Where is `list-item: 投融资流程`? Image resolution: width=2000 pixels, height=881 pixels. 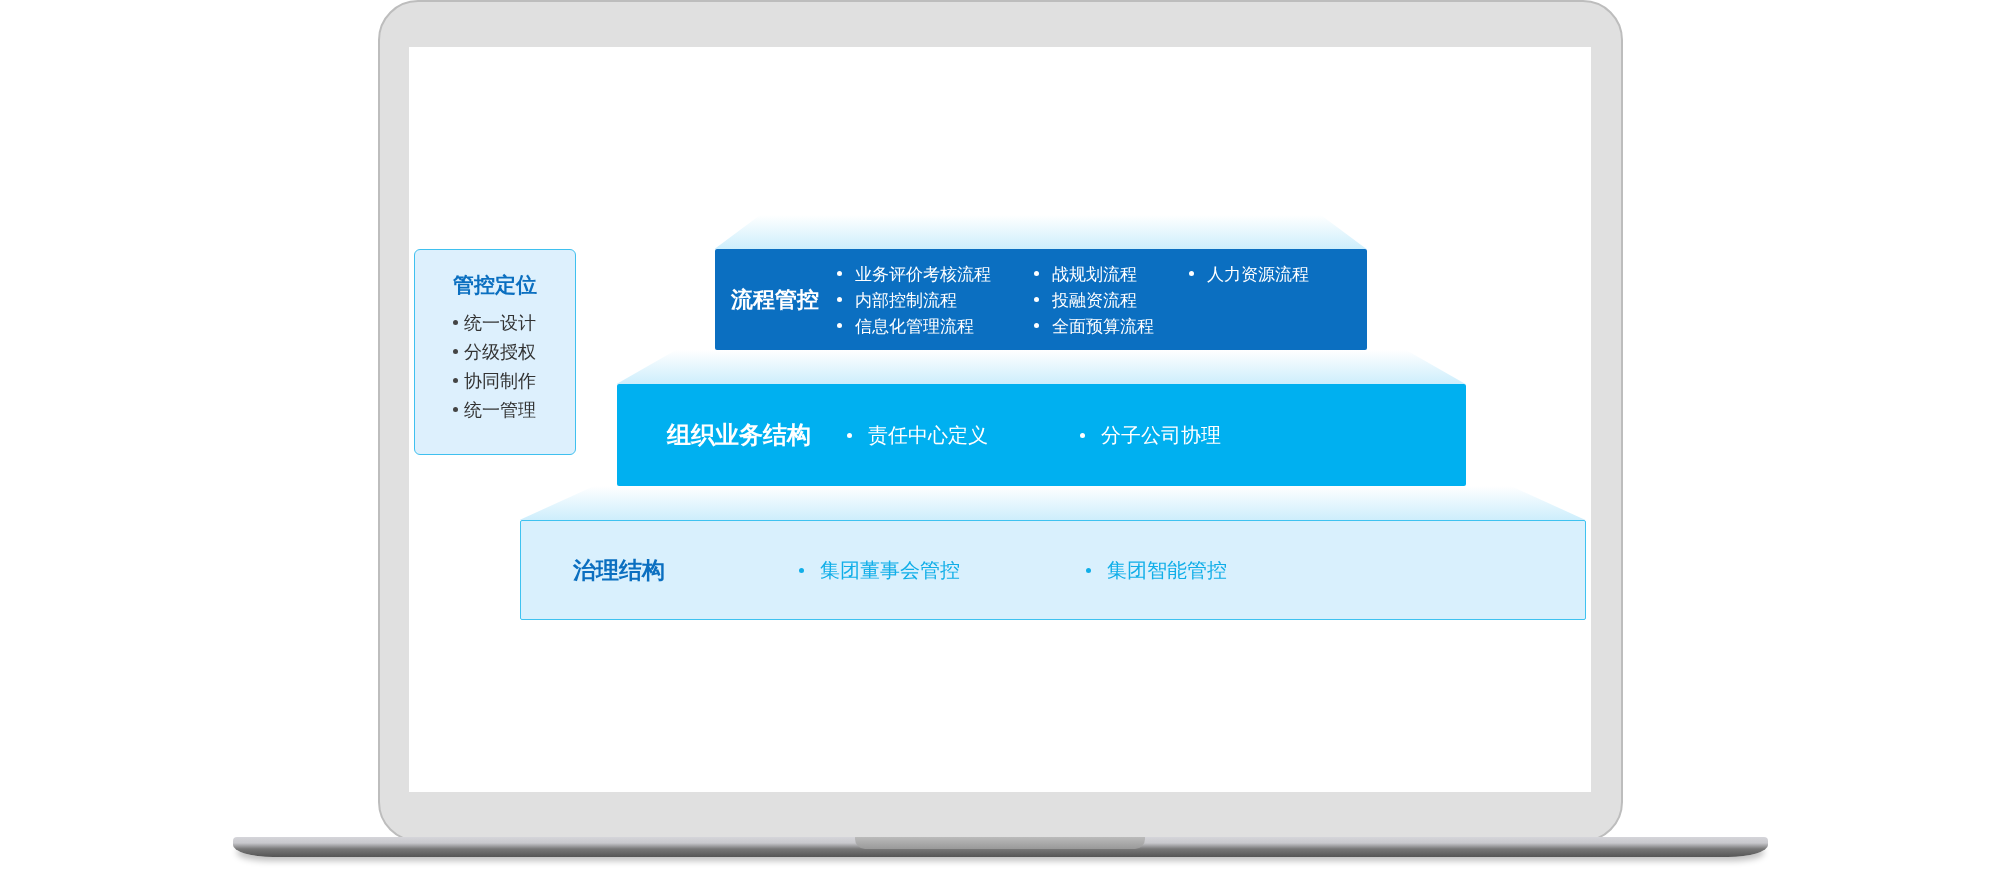
list-item: 投融资流程 is located at coordinates (1094, 300).